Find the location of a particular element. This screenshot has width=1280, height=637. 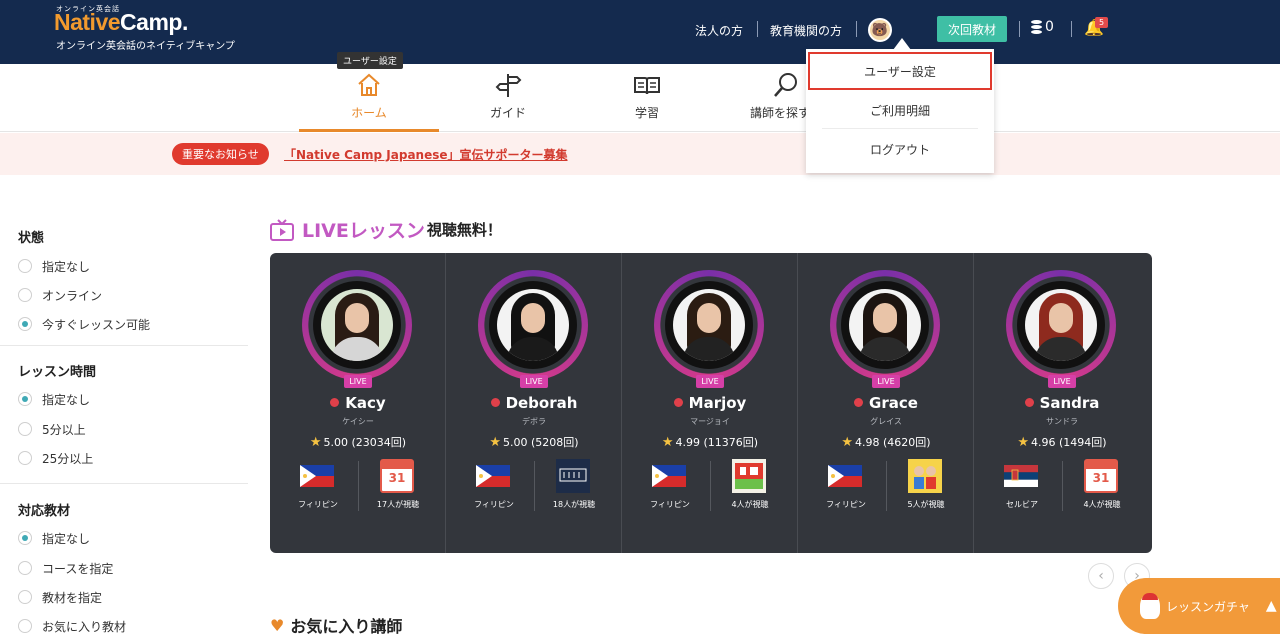

teacher-rating: ★ 5.00 (23034回) is located at coordinates (358, 442).